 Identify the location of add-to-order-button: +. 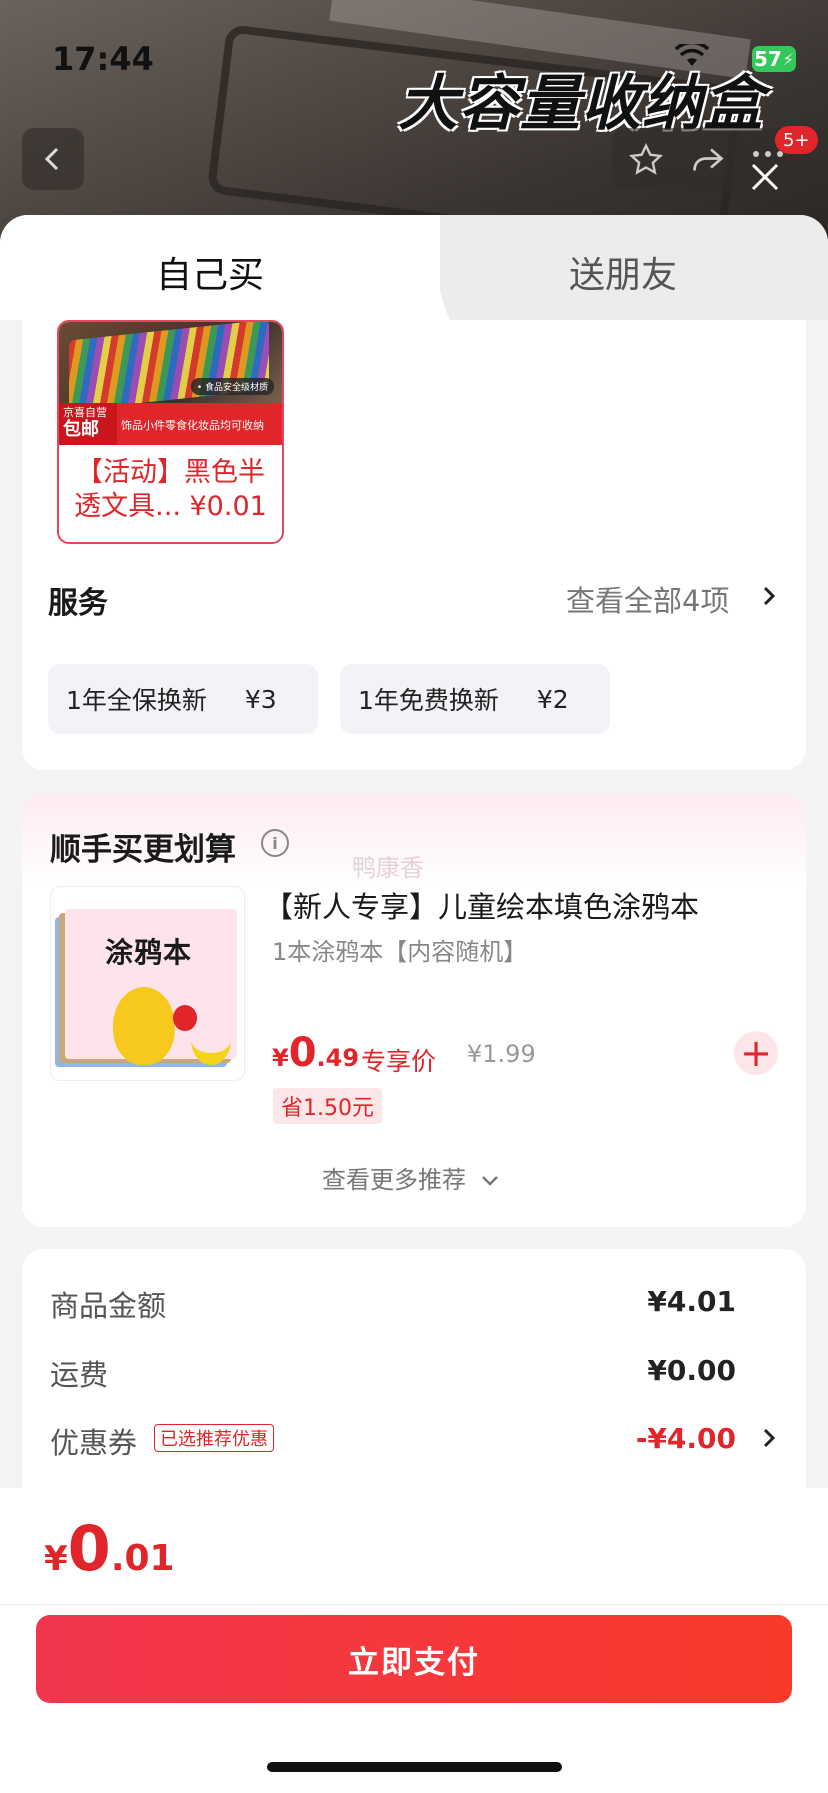
(756, 1053).